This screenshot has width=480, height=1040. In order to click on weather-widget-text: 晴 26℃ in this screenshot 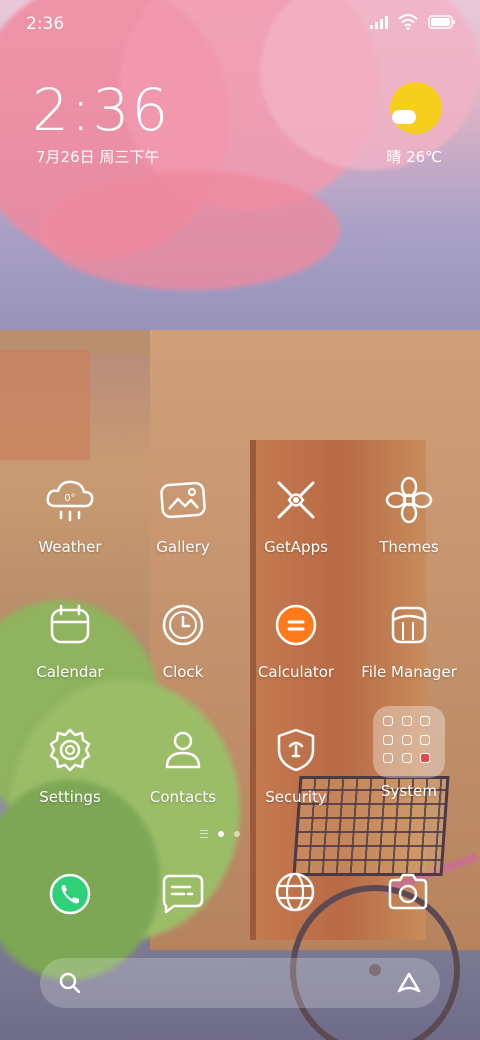, I will do `click(414, 156)`.